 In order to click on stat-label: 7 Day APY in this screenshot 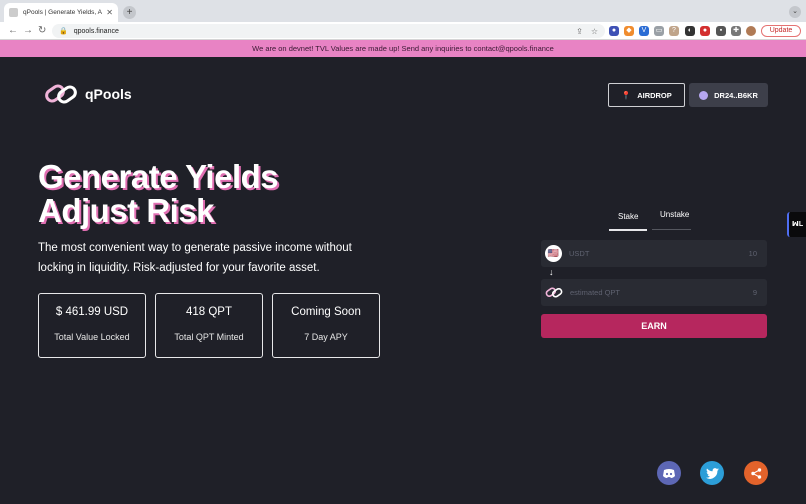, I will do `click(326, 337)`.